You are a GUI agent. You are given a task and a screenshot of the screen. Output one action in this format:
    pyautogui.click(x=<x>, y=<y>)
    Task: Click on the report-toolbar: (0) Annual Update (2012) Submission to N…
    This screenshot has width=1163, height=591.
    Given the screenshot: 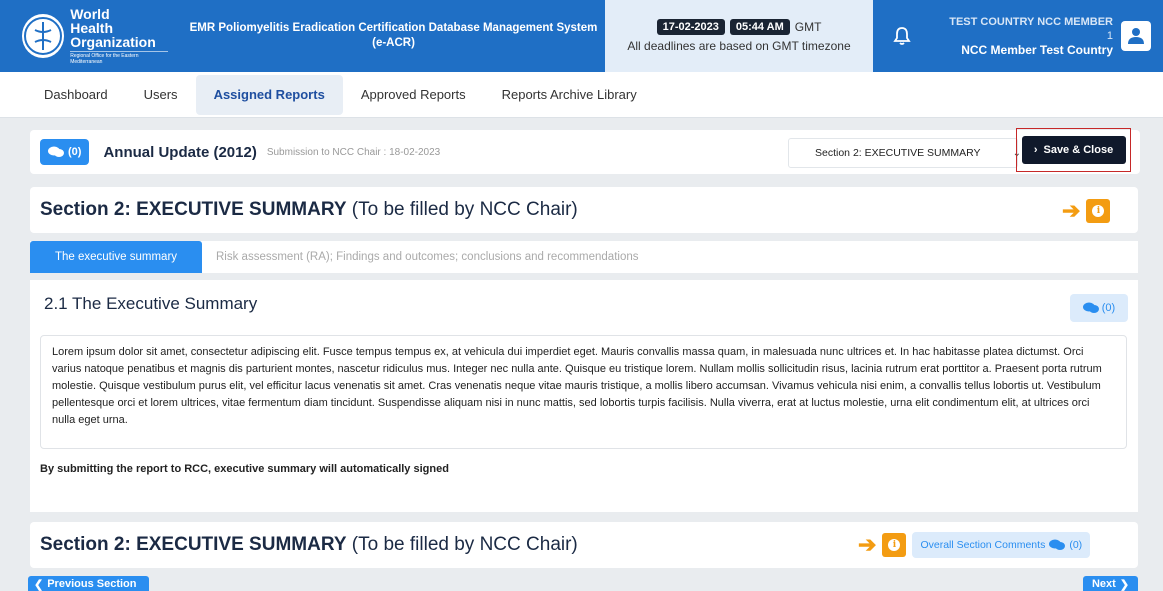 What is the action you would take?
    pyautogui.click(x=585, y=151)
    